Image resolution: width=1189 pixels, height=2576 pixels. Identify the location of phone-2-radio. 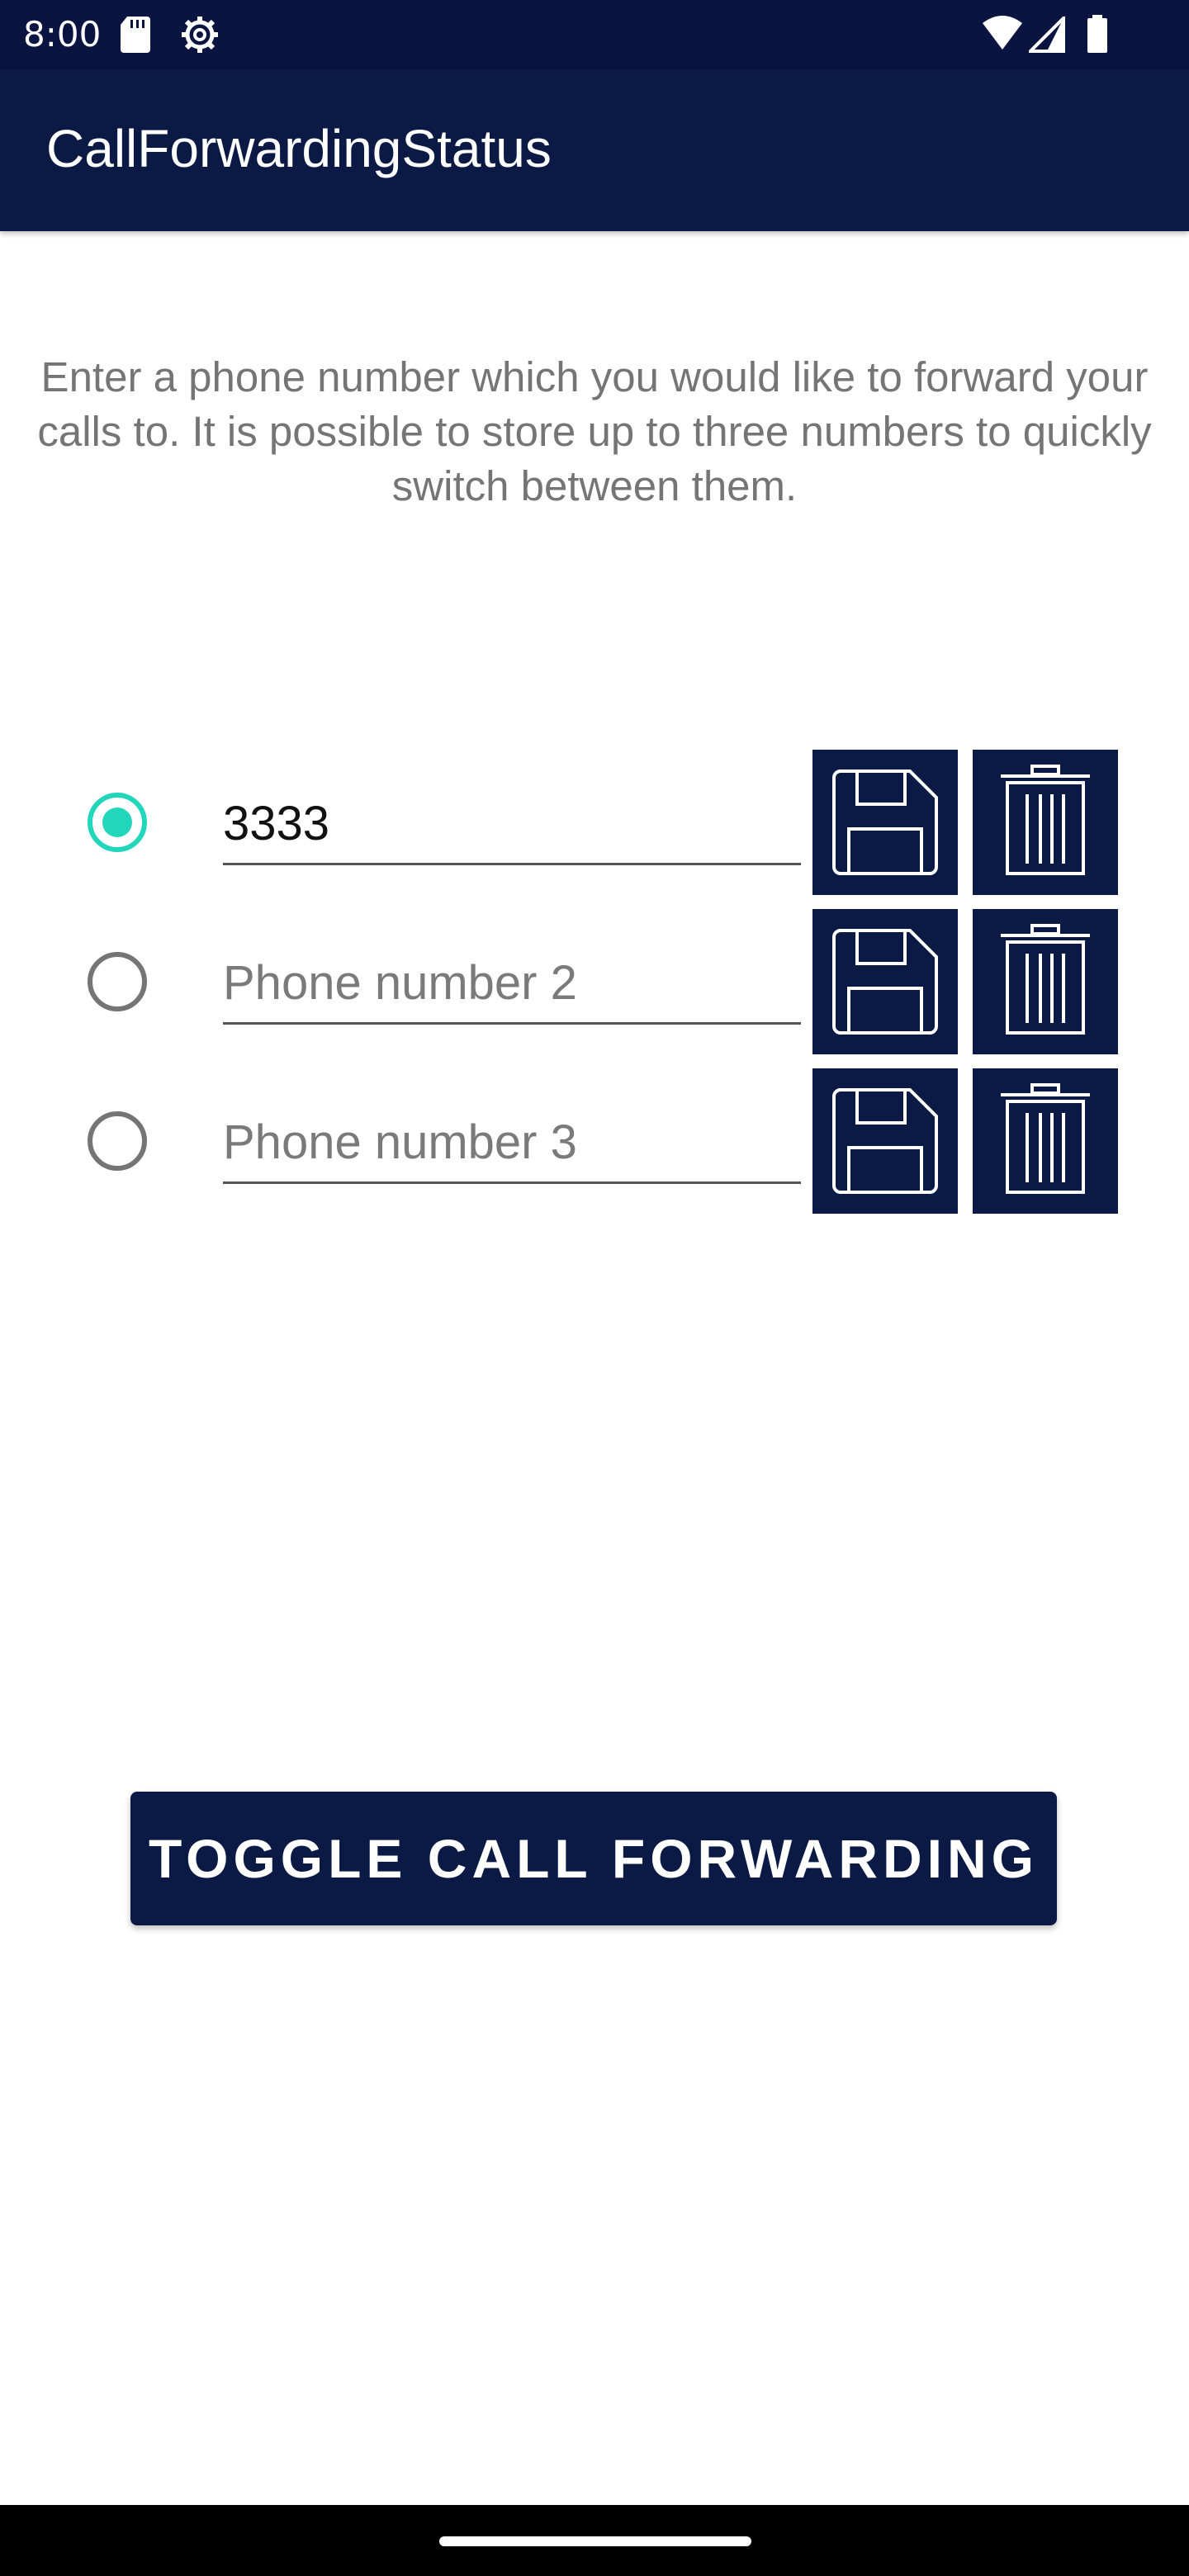
(117, 981).